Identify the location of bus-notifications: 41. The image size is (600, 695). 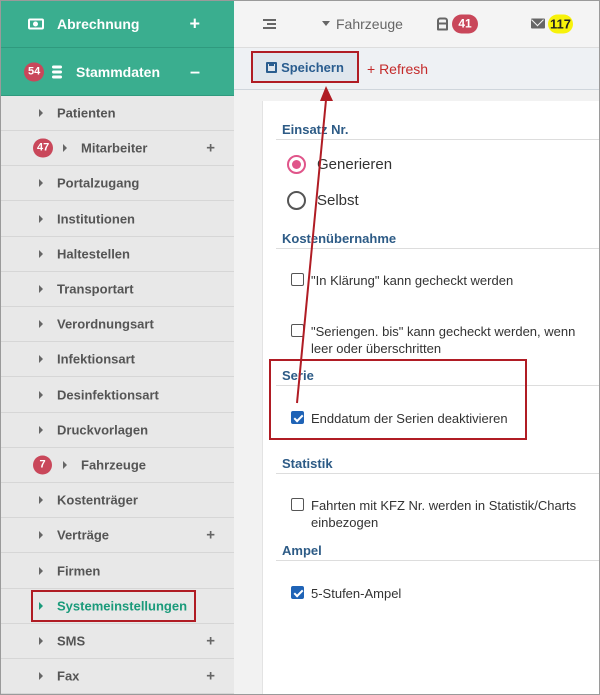
(457, 23).